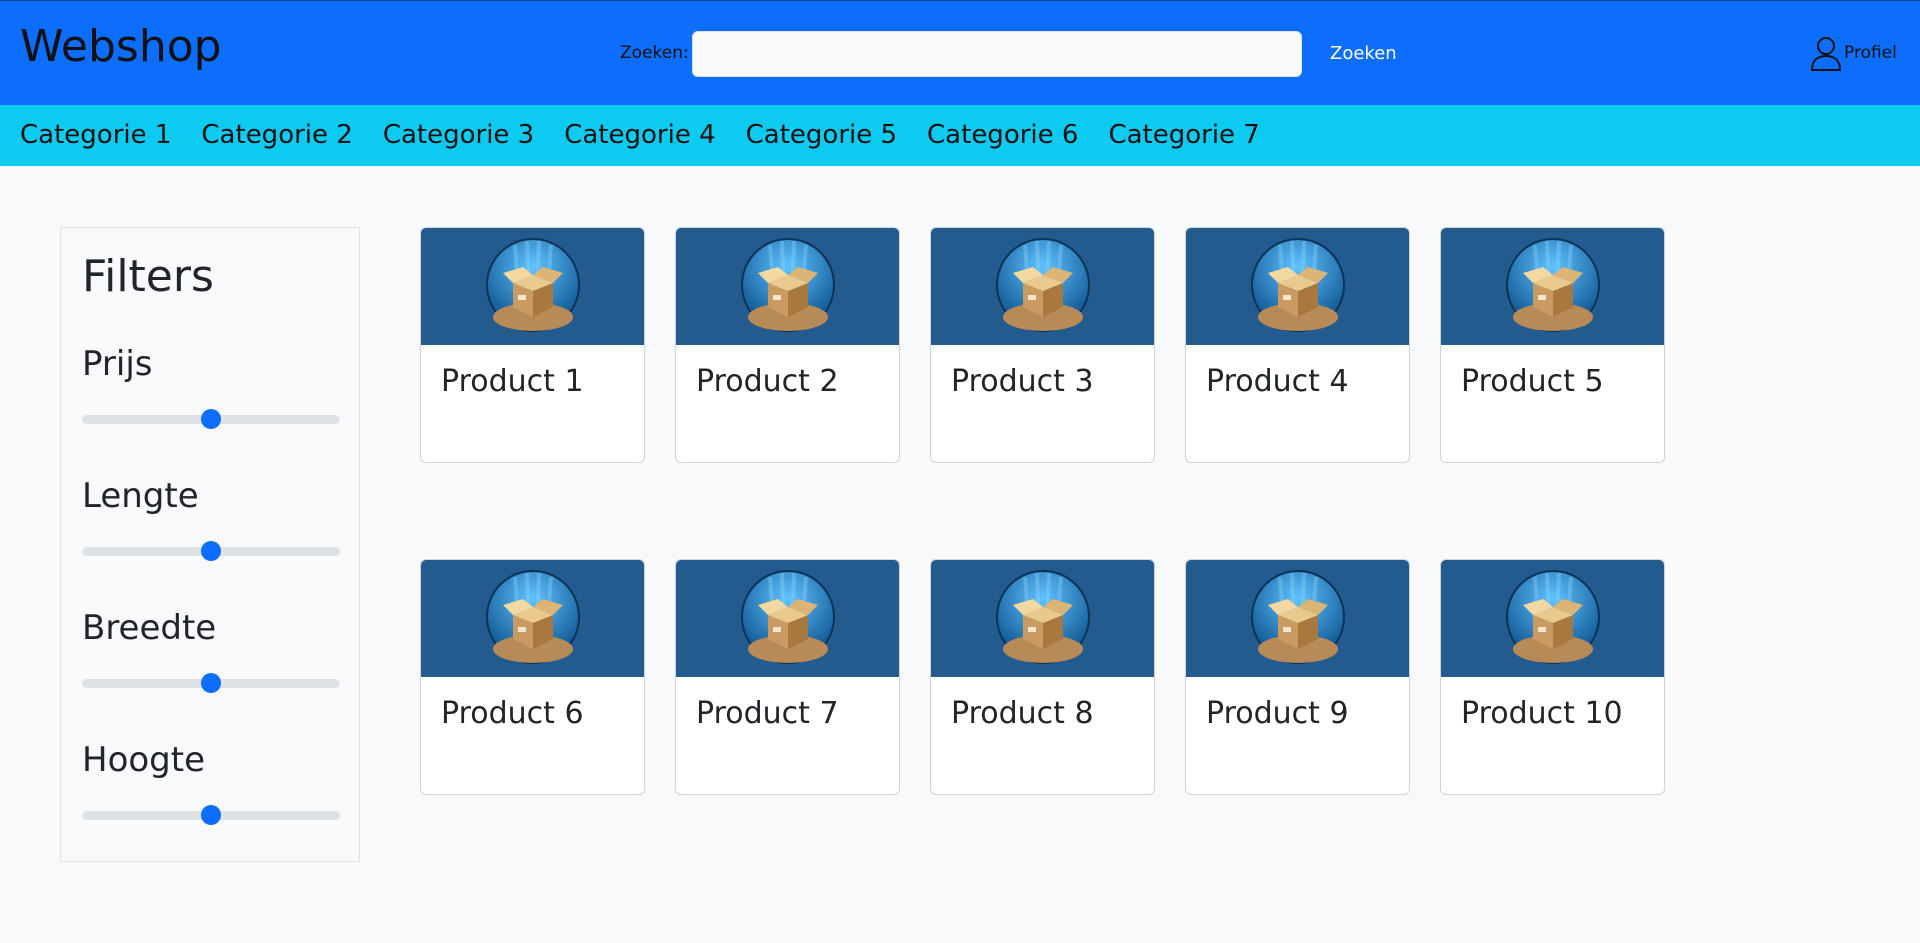 The width and height of the screenshot is (1920, 943). I want to click on category-item-3: Categorie 3, so click(458, 135).